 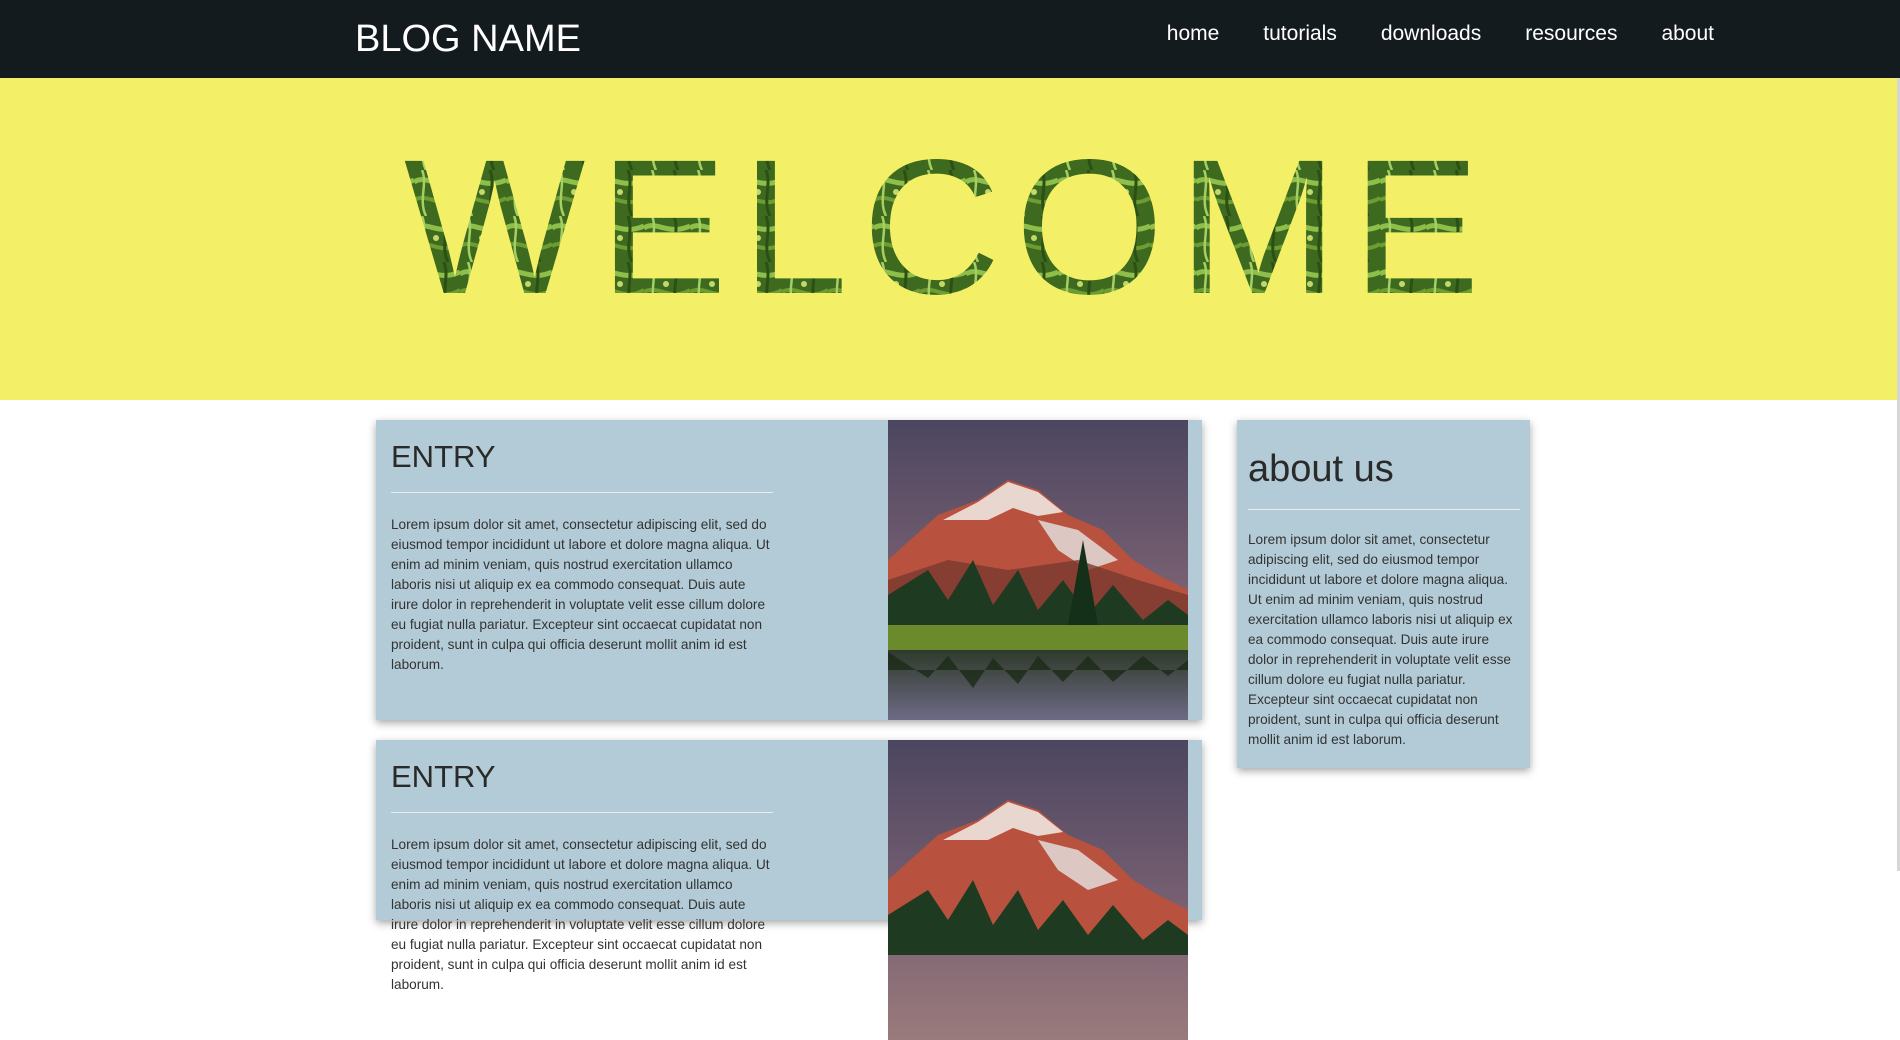 What do you see at coordinates (1384, 509) in the screenshot?
I see `about-divider` at bounding box center [1384, 509].